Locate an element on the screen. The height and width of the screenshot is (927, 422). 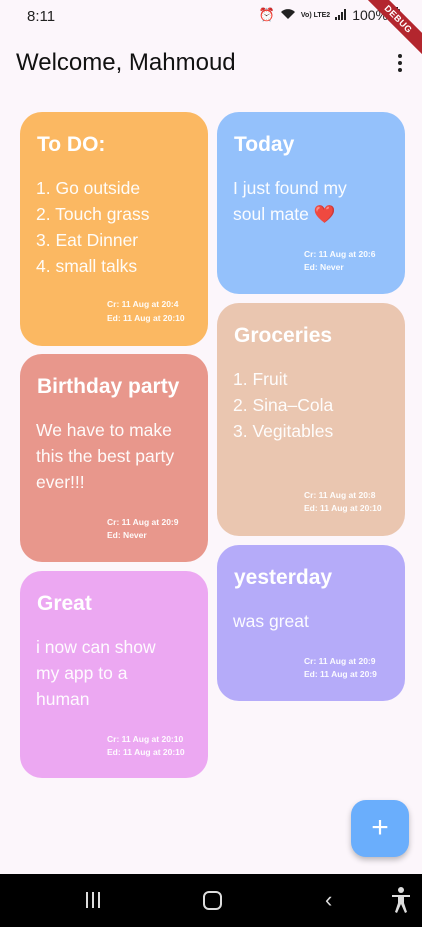
signal-icon is located at coordinates (341, 15).